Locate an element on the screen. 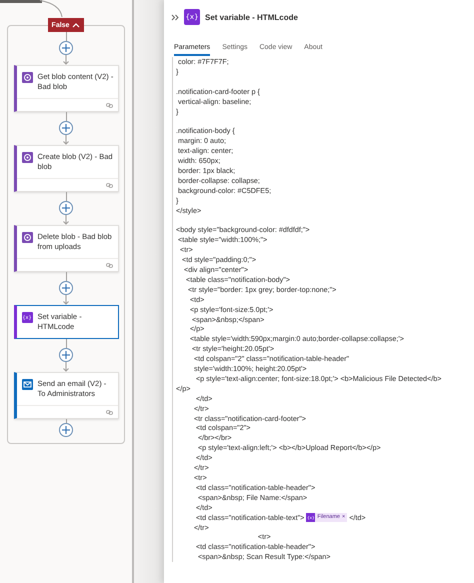  card-edge is located at coordinates (21, 1).